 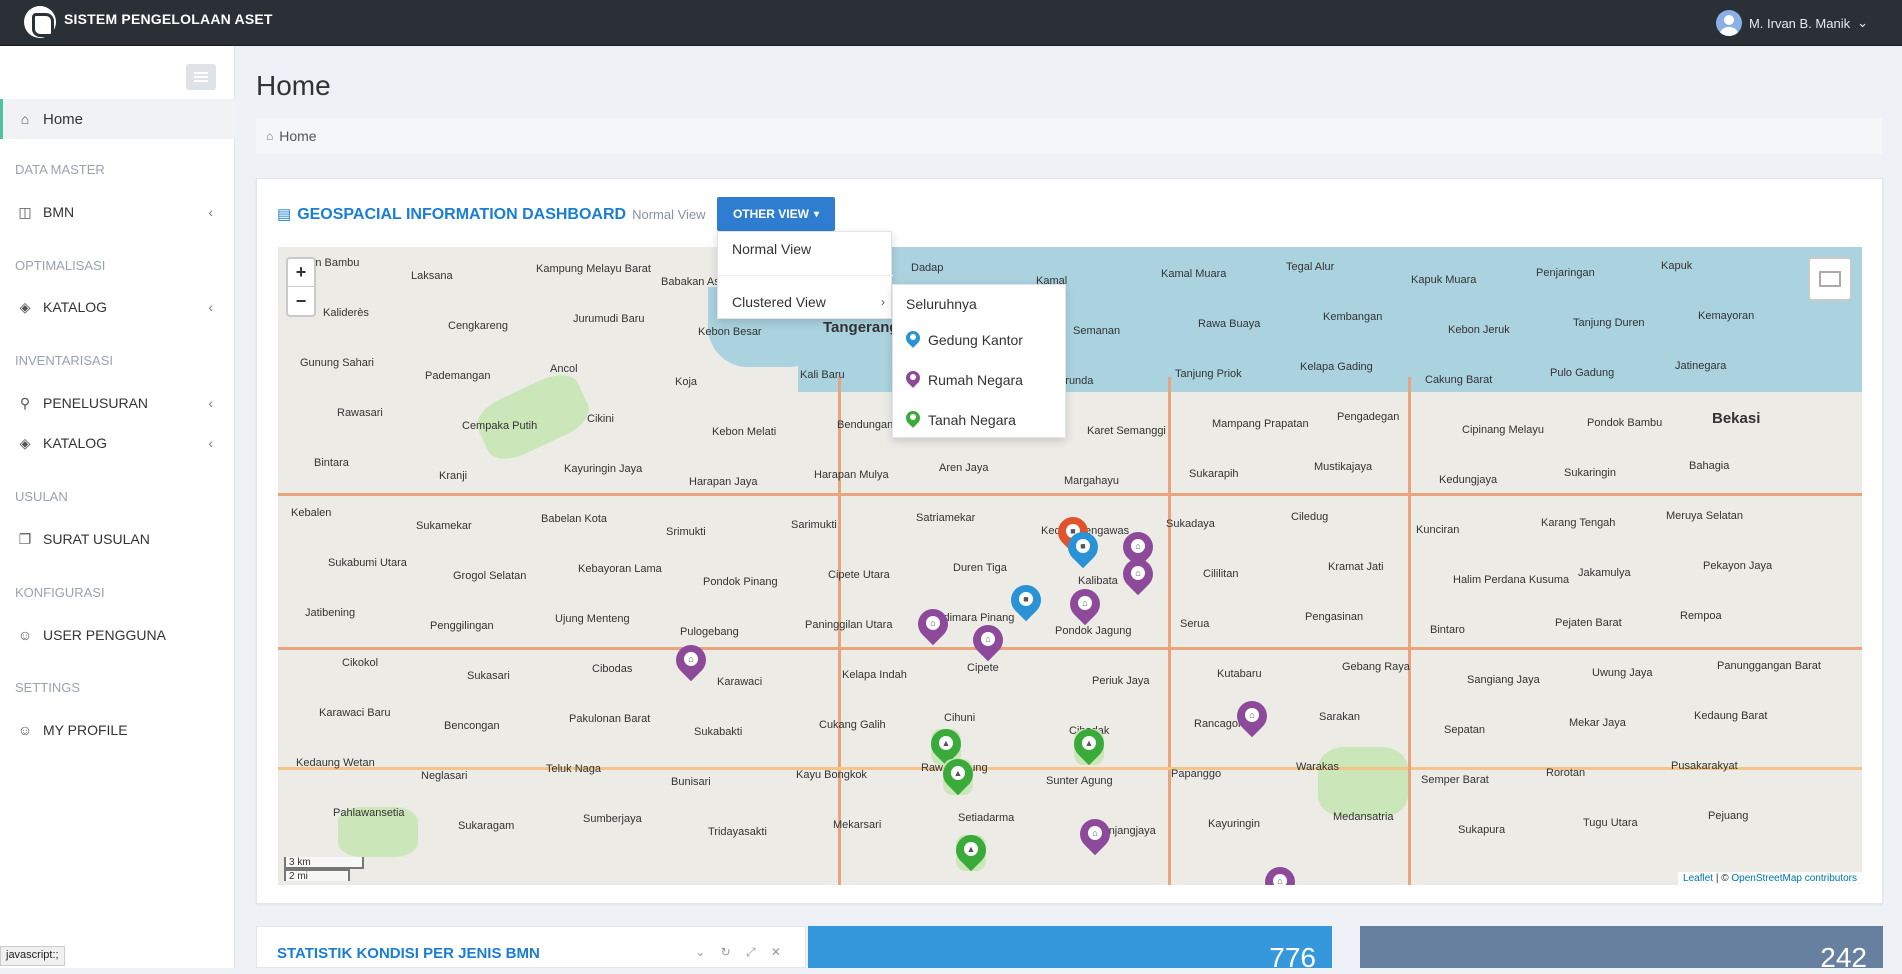 I want to click on sidebar-toggle-button, so click(x=201, y=77).